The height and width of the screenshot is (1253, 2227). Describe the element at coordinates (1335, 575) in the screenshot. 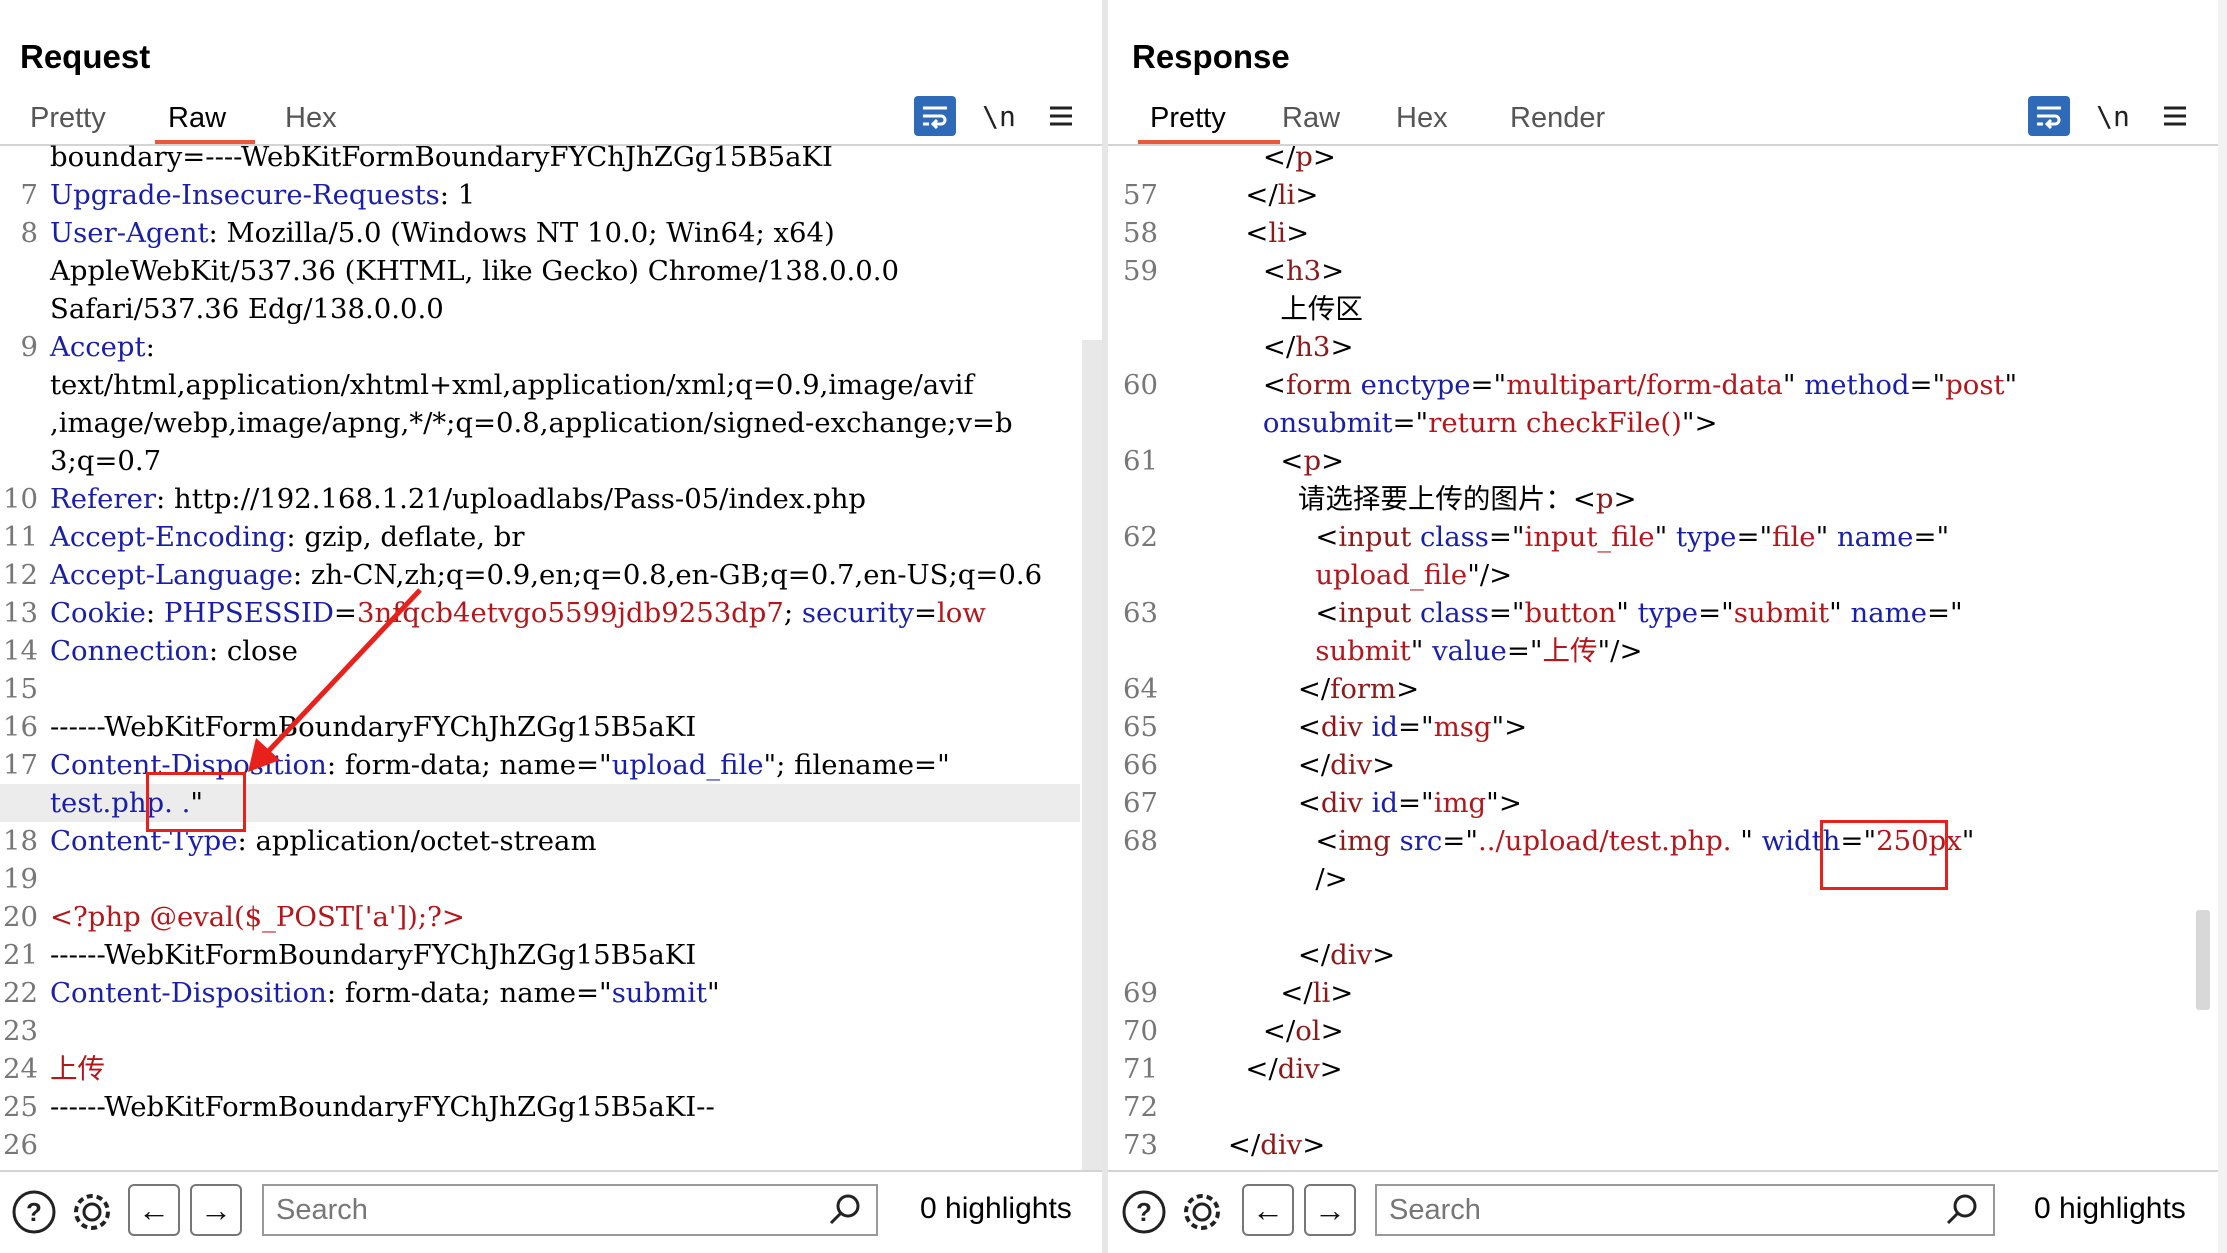

I see `code-text: upload_file"/>` at that location.